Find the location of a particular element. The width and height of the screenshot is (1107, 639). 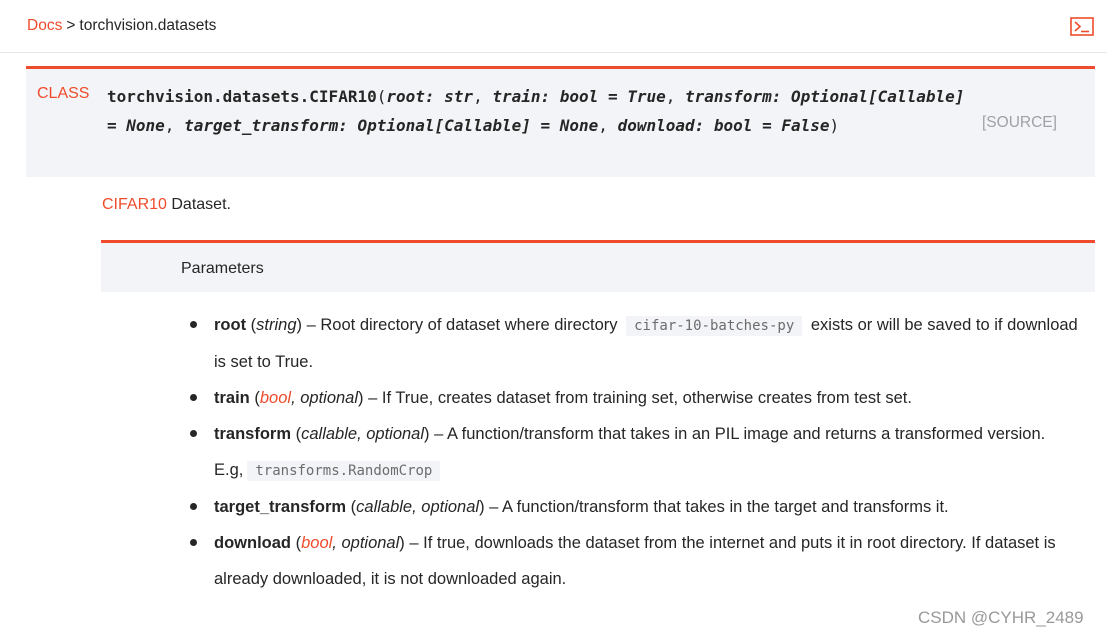

param-name: transform is located at coordinates (253, 434).